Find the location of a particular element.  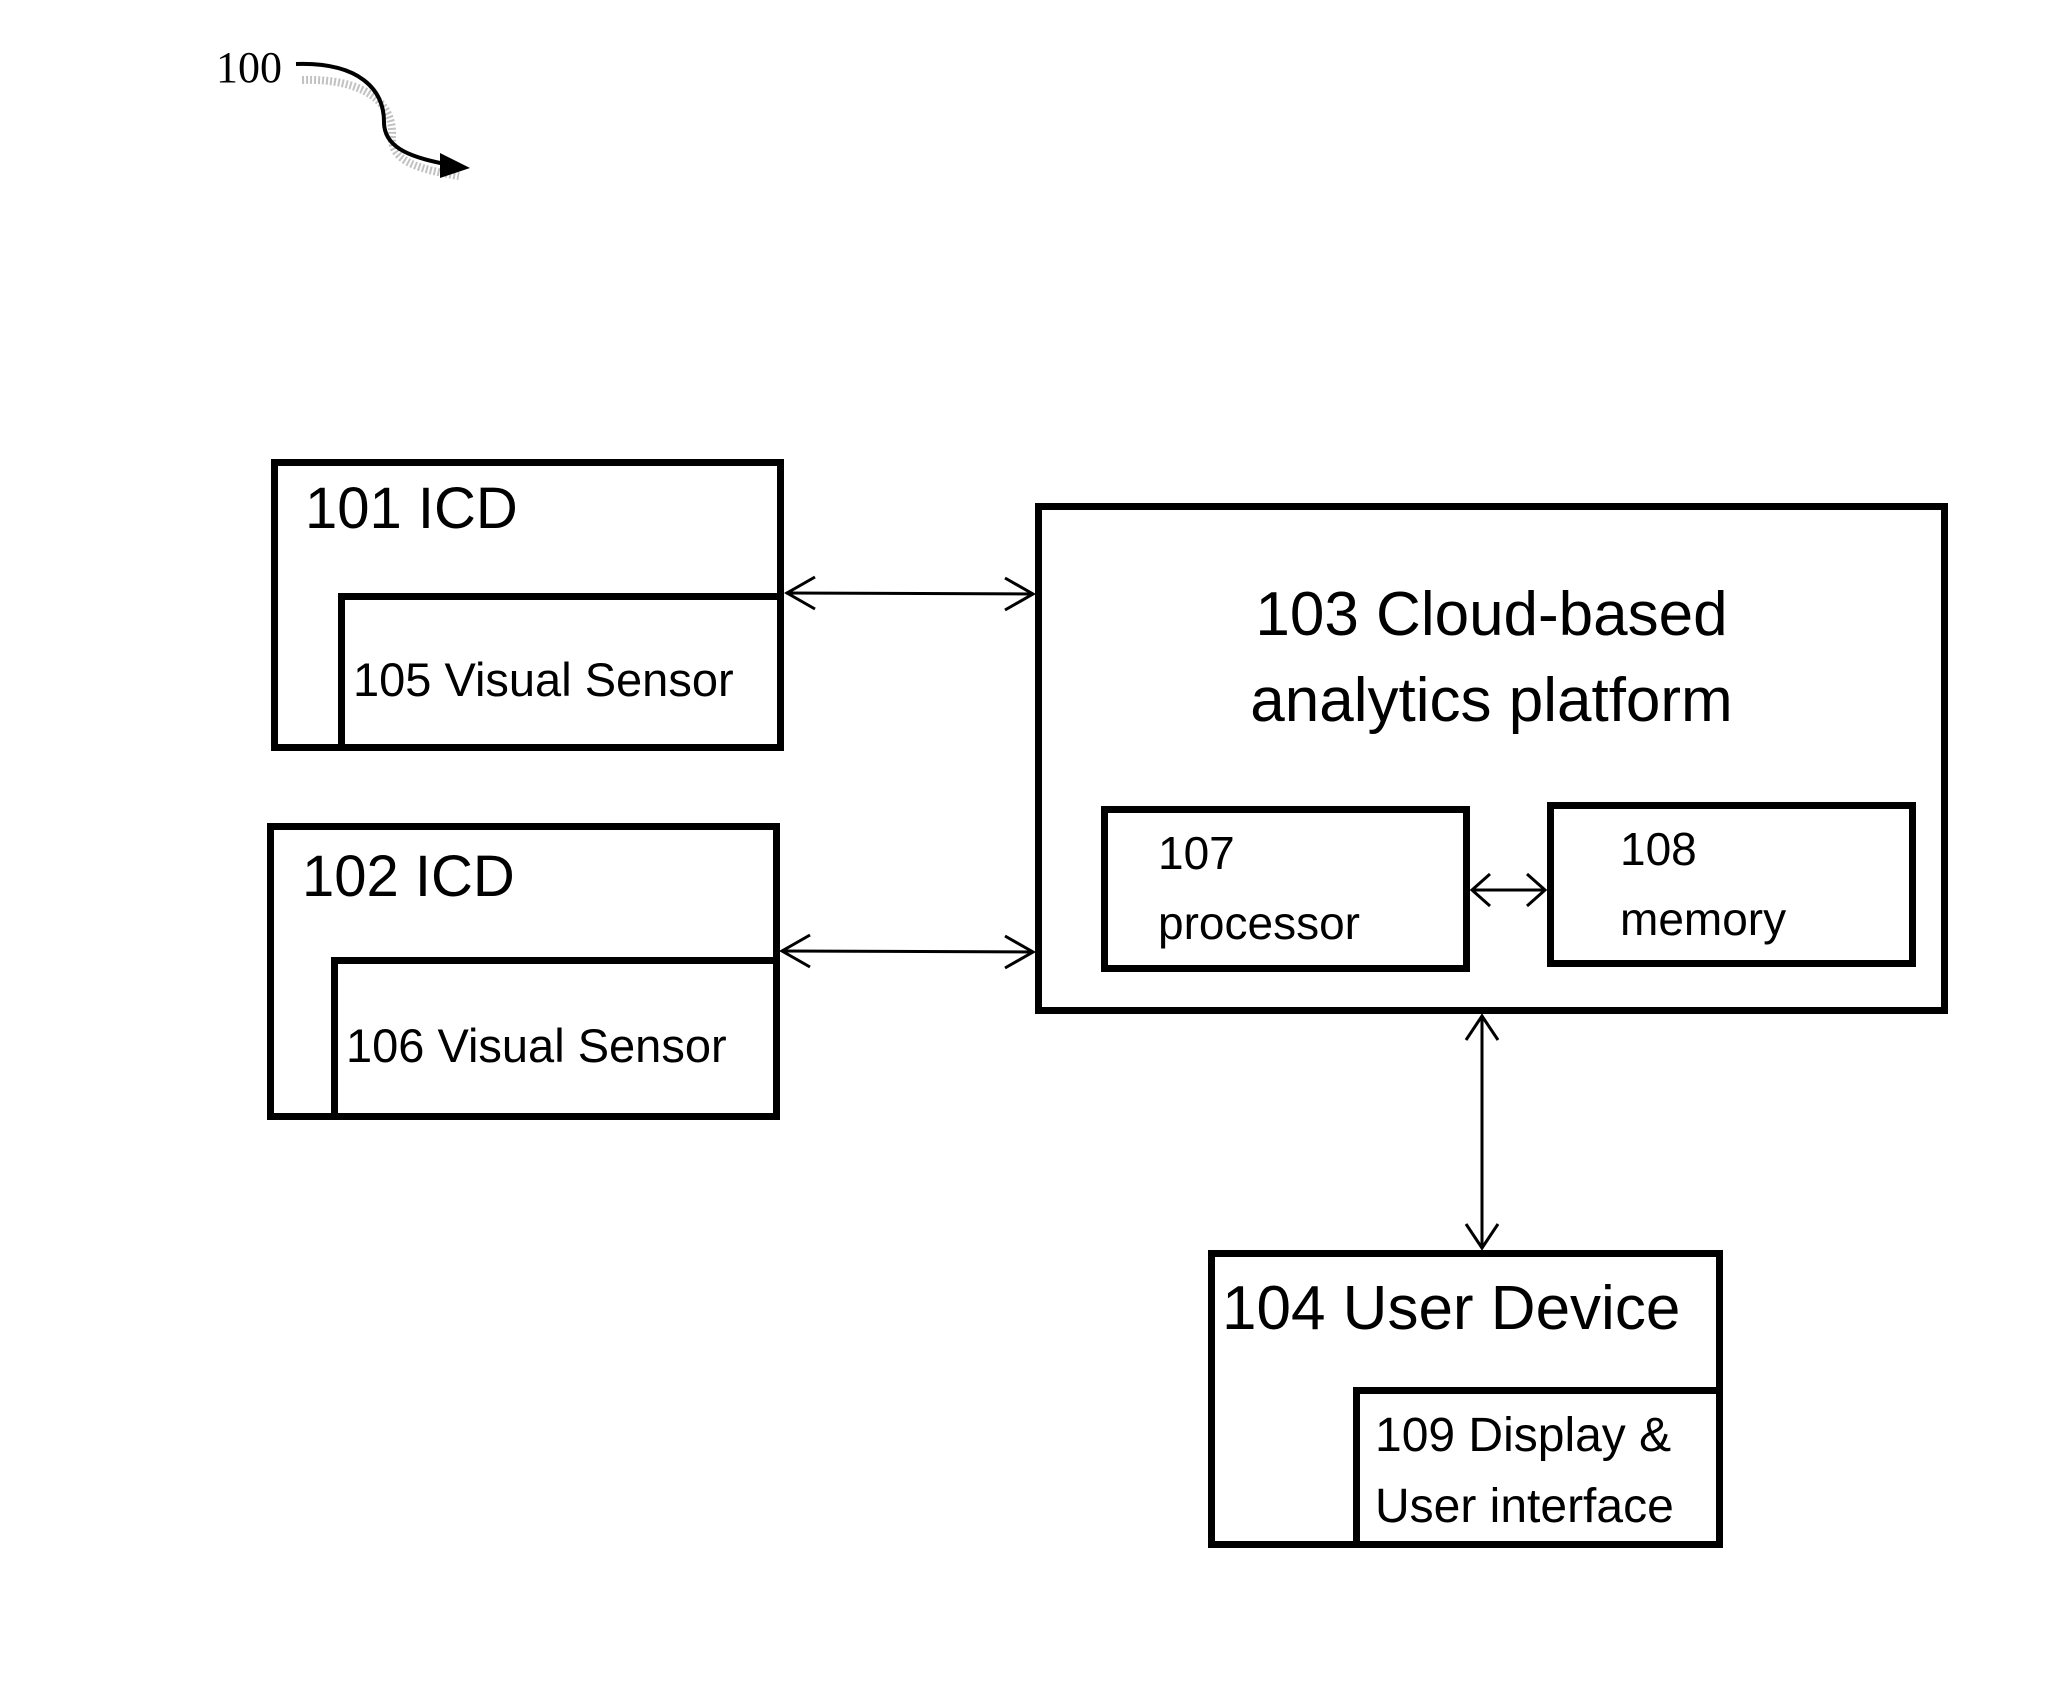

arrow-processor-to-memory is located at coordinates (1508, 890).